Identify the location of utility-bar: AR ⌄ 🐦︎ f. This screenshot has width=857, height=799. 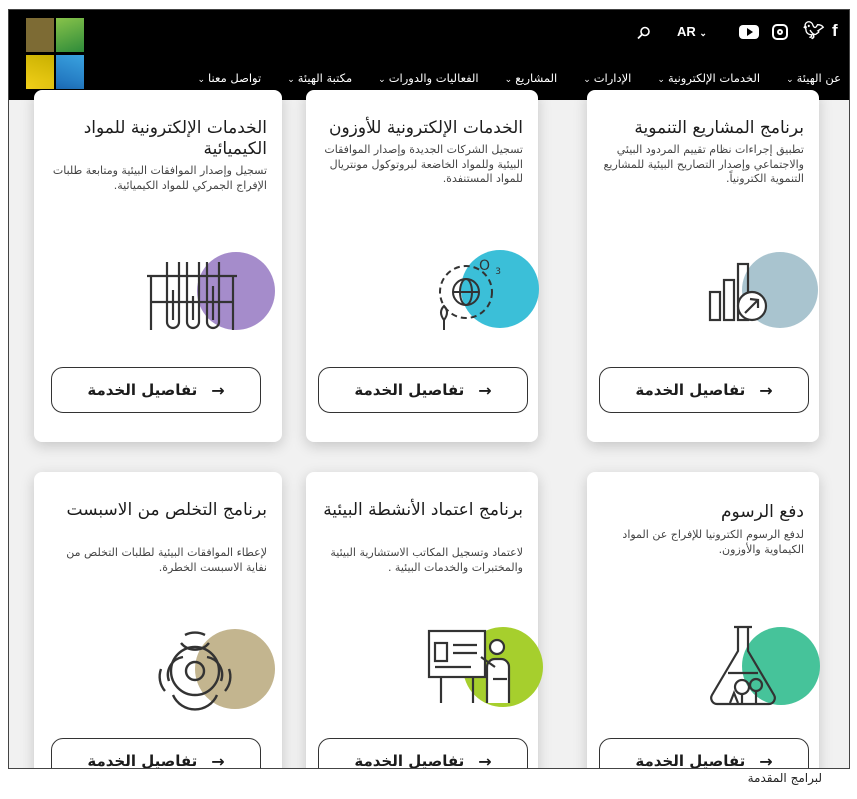
(739, 33).